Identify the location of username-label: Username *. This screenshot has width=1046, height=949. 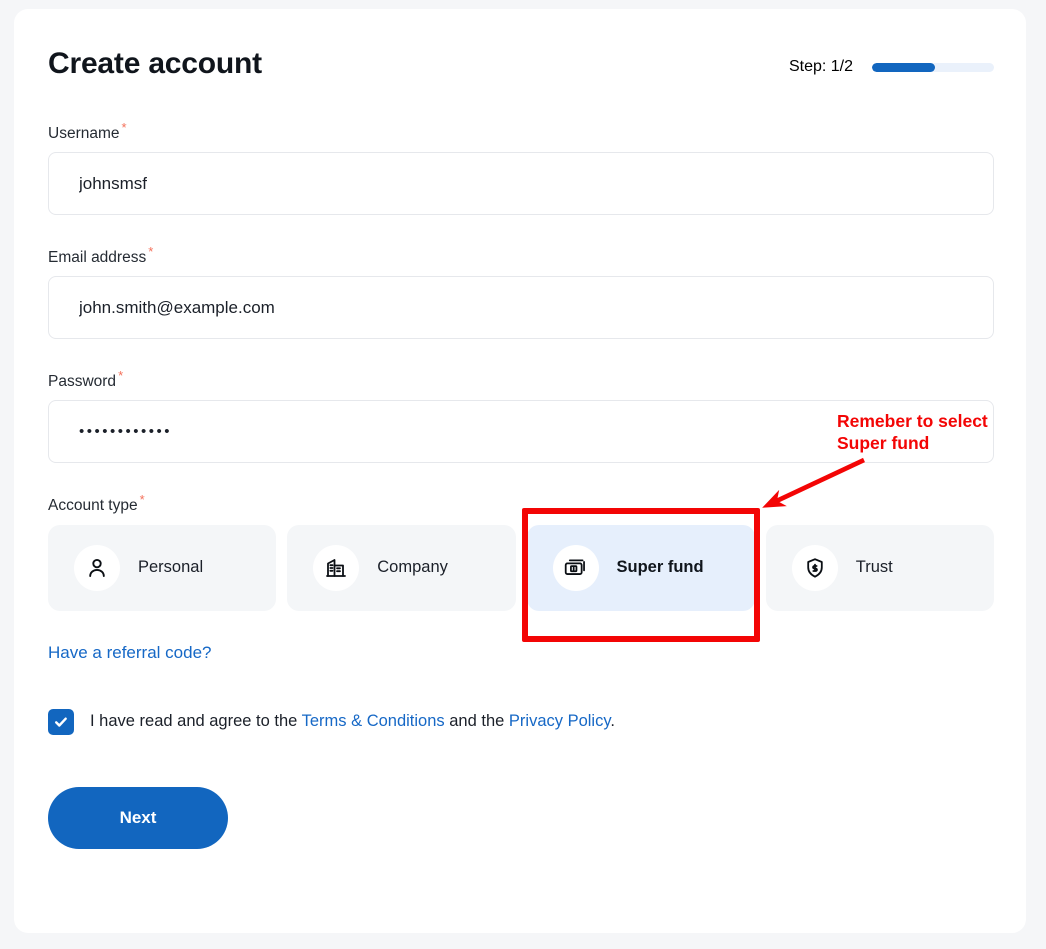
(521, 131).